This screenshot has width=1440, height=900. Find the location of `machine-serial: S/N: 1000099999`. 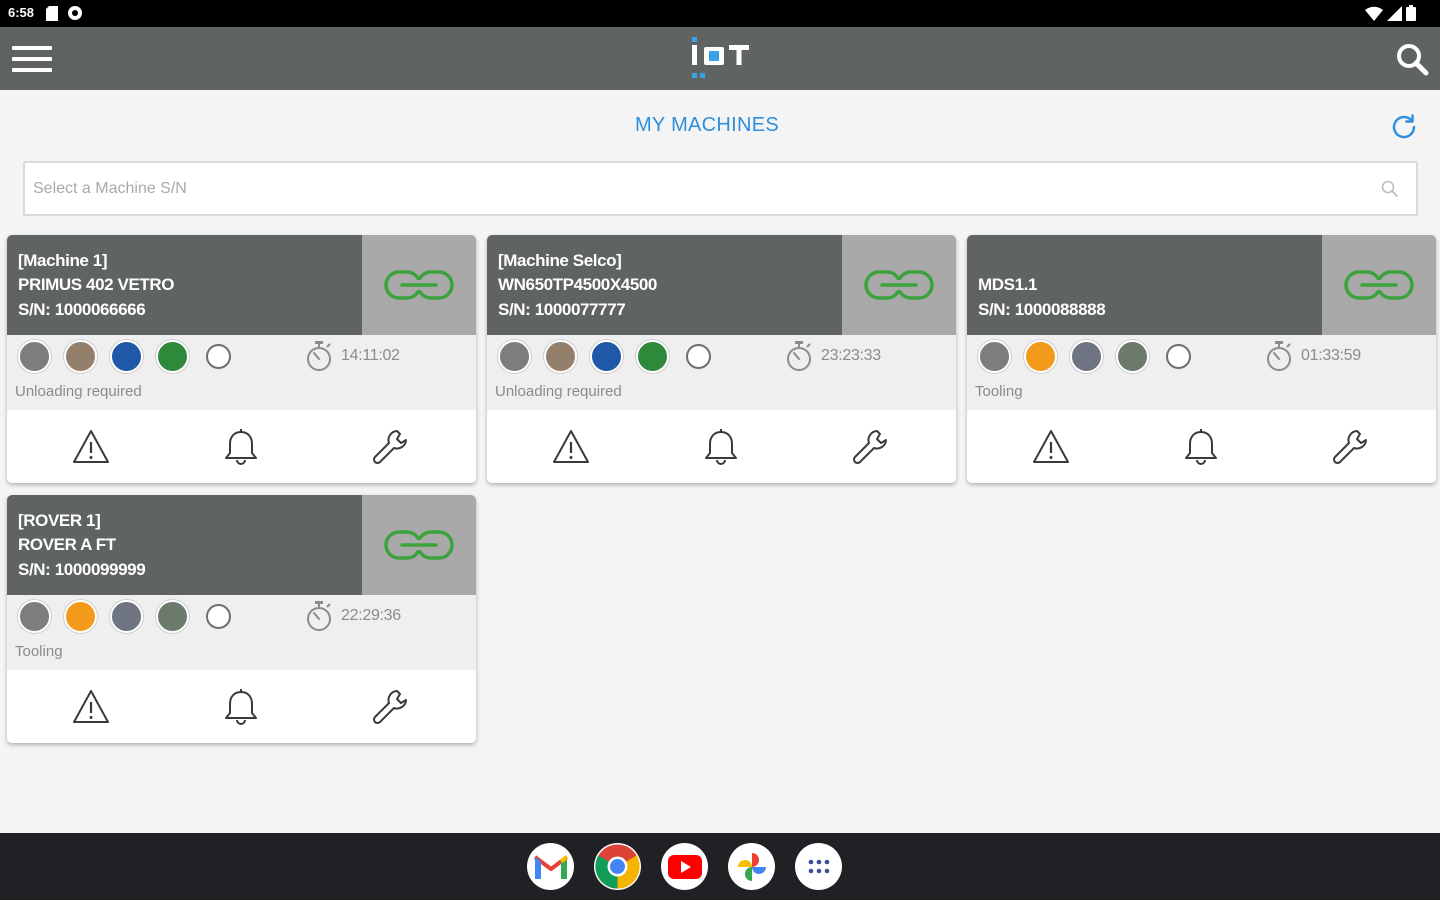

machine-serial: S/N: 1000099999 is located at coordinates (82, 569).